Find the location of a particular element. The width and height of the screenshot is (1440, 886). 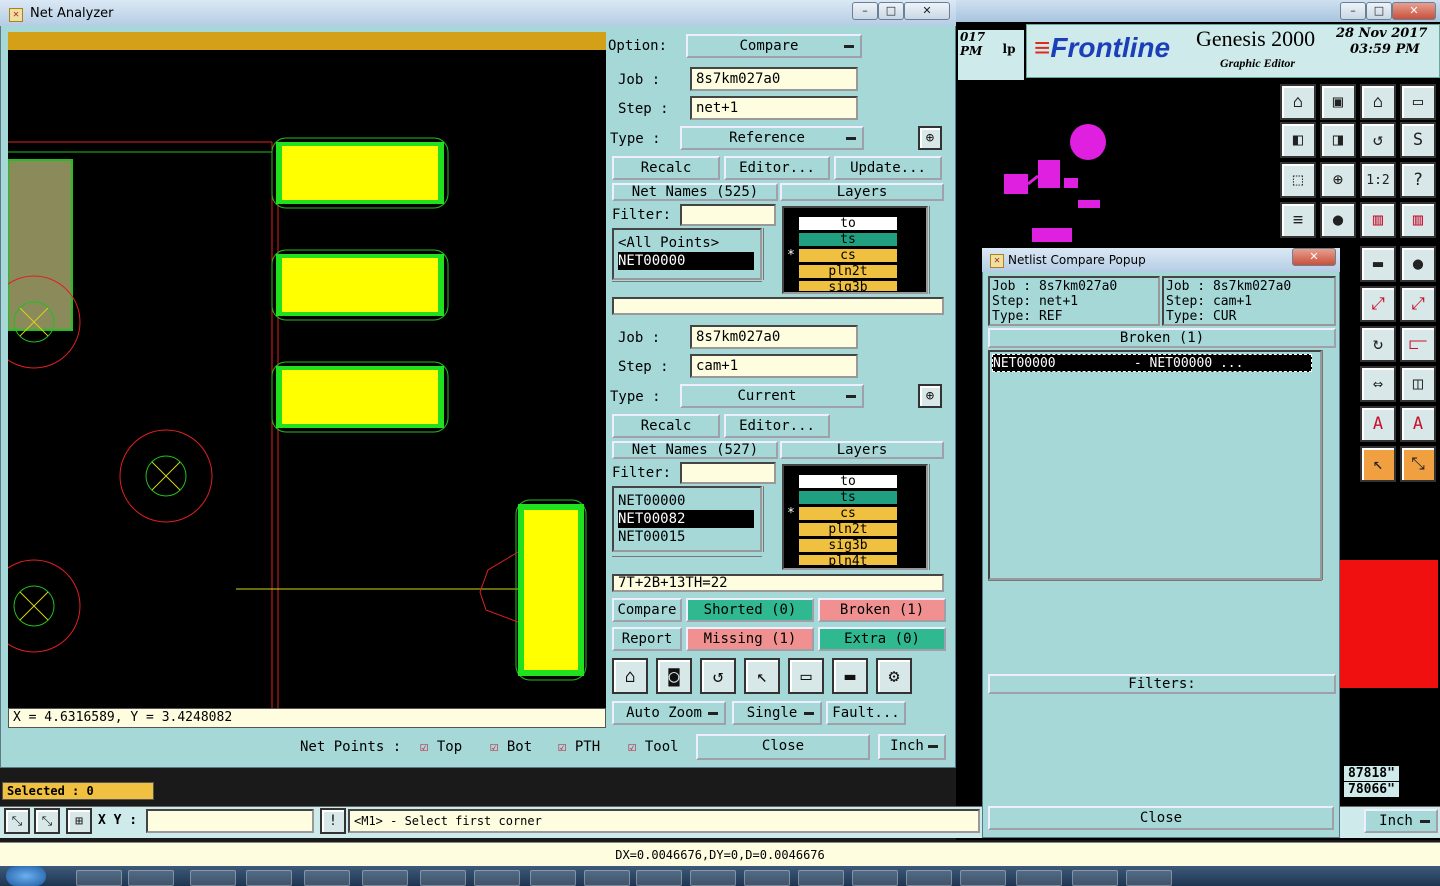

ref-layer-list: to ts *cs pln2t *sig3b is located at coordinates (855, 250).